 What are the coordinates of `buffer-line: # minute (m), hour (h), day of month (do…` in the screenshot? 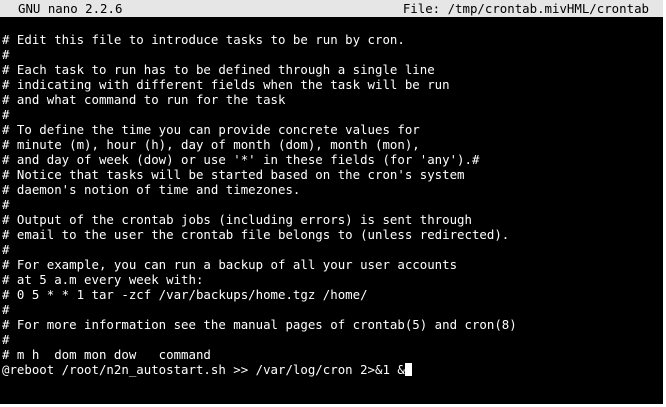 It's located at (332, 144).